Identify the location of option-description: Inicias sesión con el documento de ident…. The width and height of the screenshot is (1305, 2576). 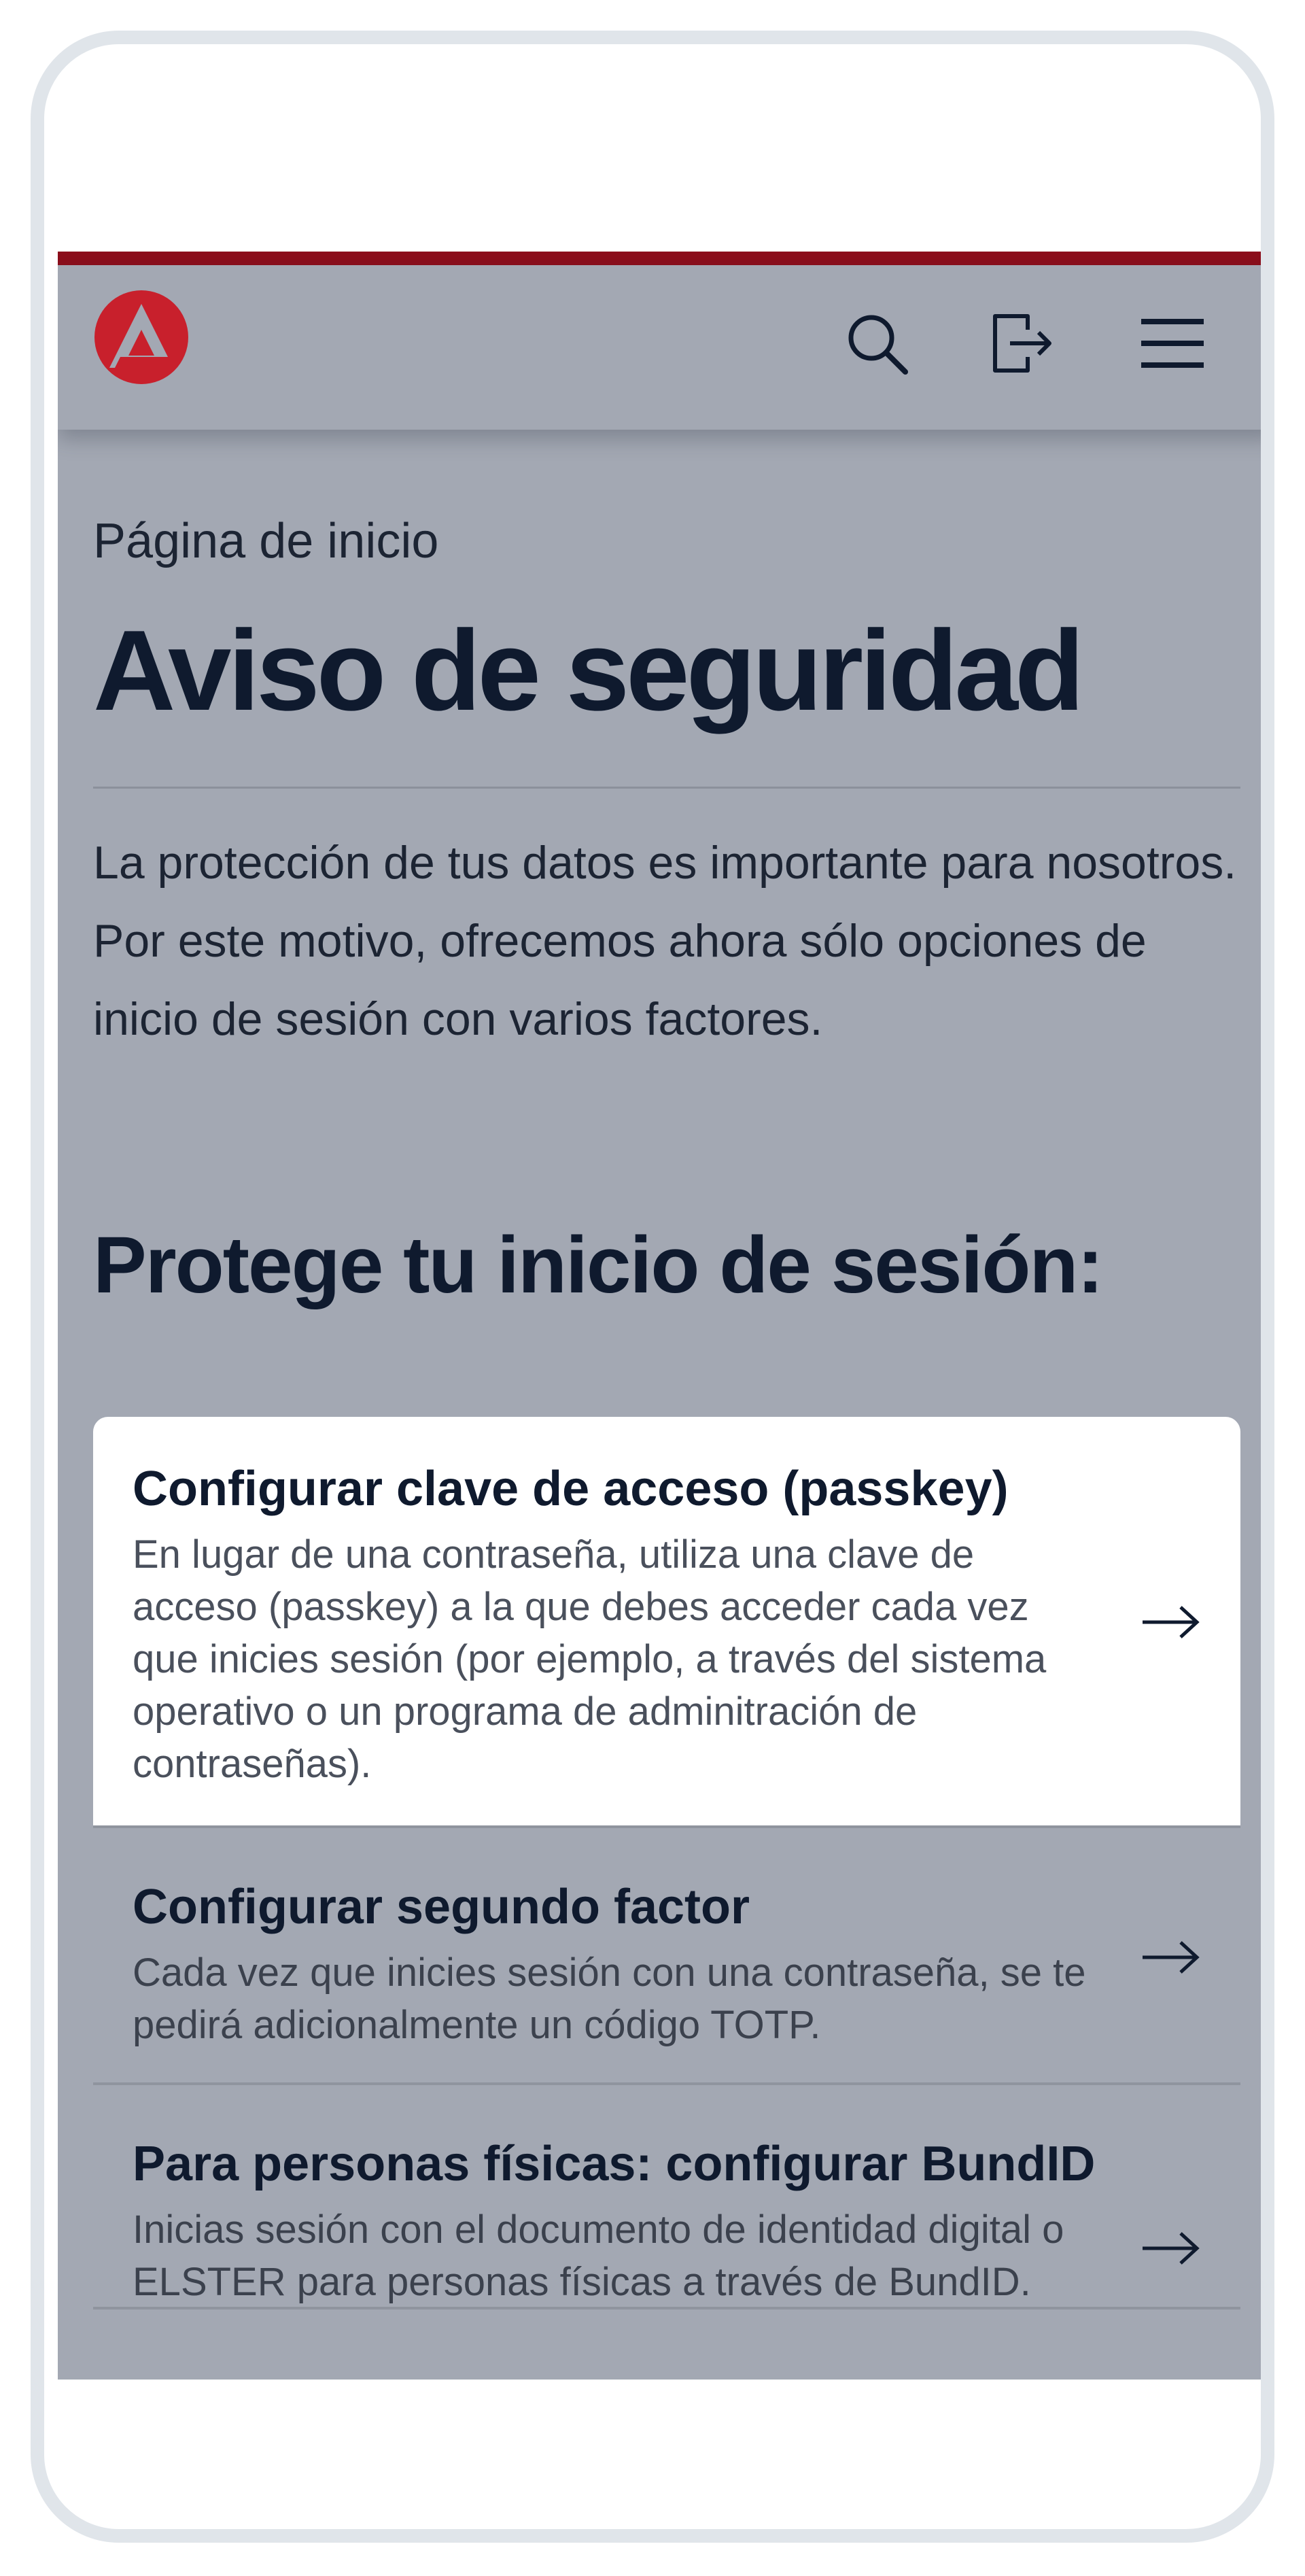
(598, 2256).